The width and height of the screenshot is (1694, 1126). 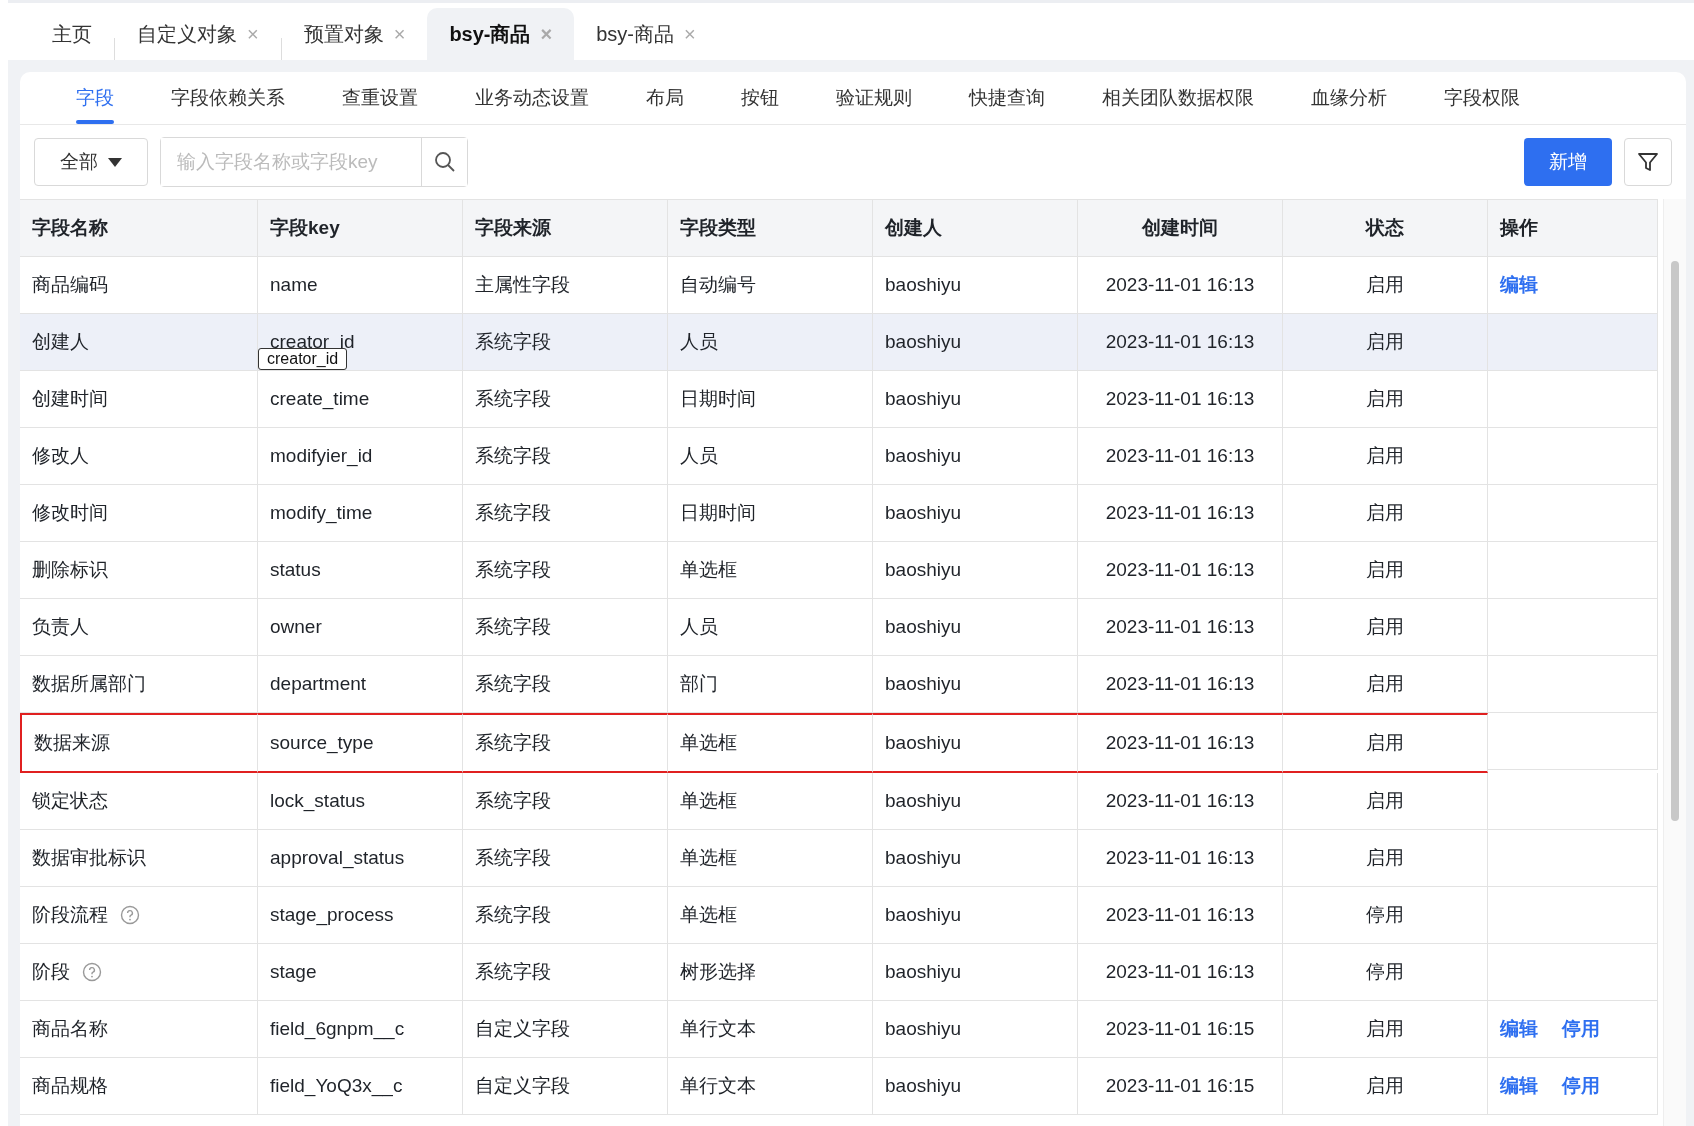 I want to click on filter-button, so click(x=1648, y=162).